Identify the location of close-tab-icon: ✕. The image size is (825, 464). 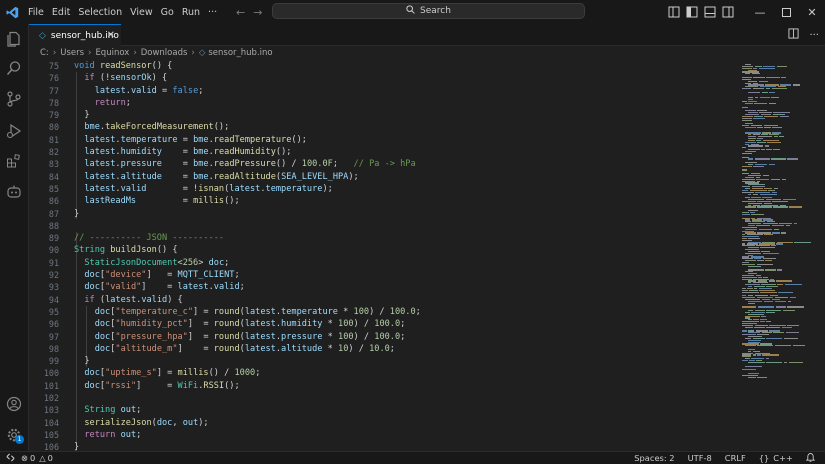
(111, 35).